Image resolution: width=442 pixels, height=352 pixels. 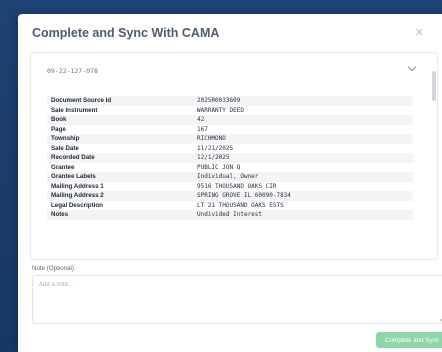 What do you see at coordinates (74, 110) in the screenshot?
I see `row-label: Sale Instrument` at bounding box center [74, 110].